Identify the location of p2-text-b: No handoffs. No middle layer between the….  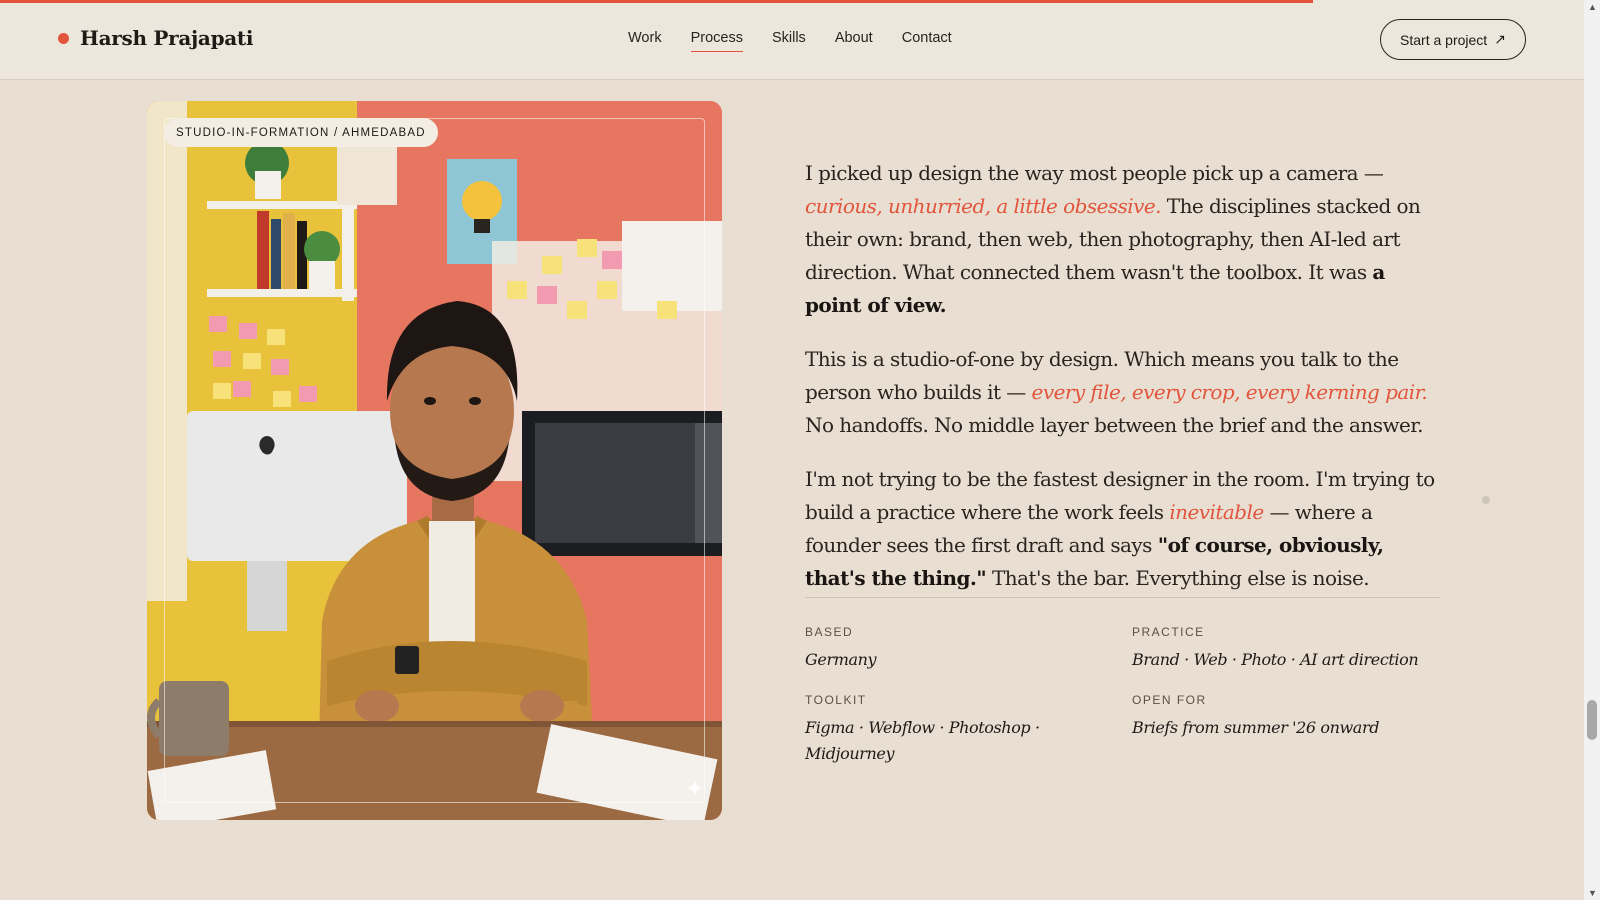
(1114, 425).